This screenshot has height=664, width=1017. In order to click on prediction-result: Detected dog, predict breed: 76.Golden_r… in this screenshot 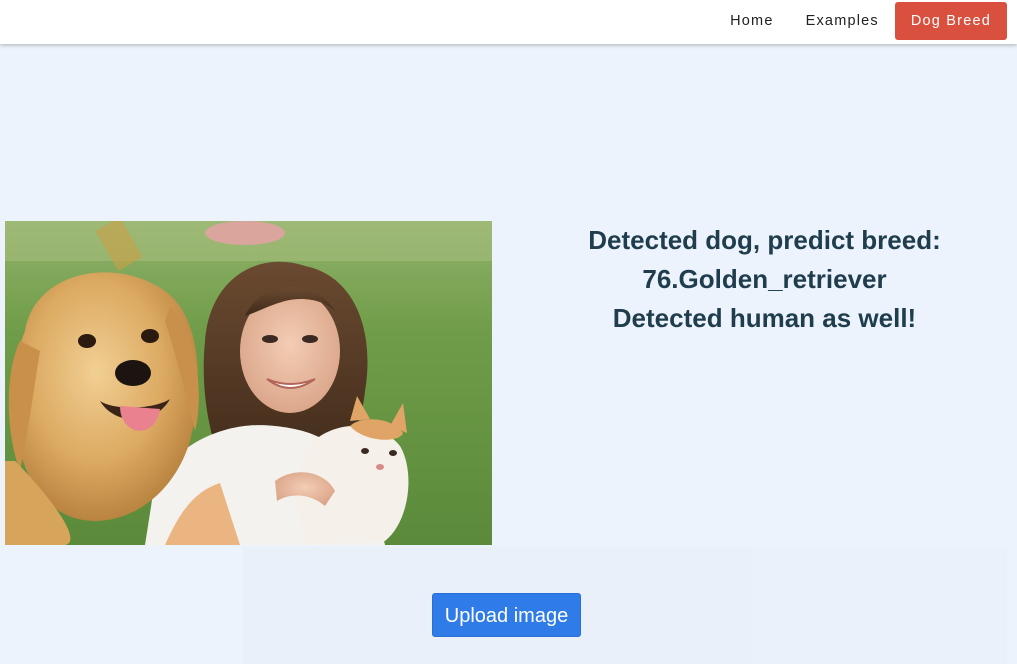, I will do `click(764, 279)`.